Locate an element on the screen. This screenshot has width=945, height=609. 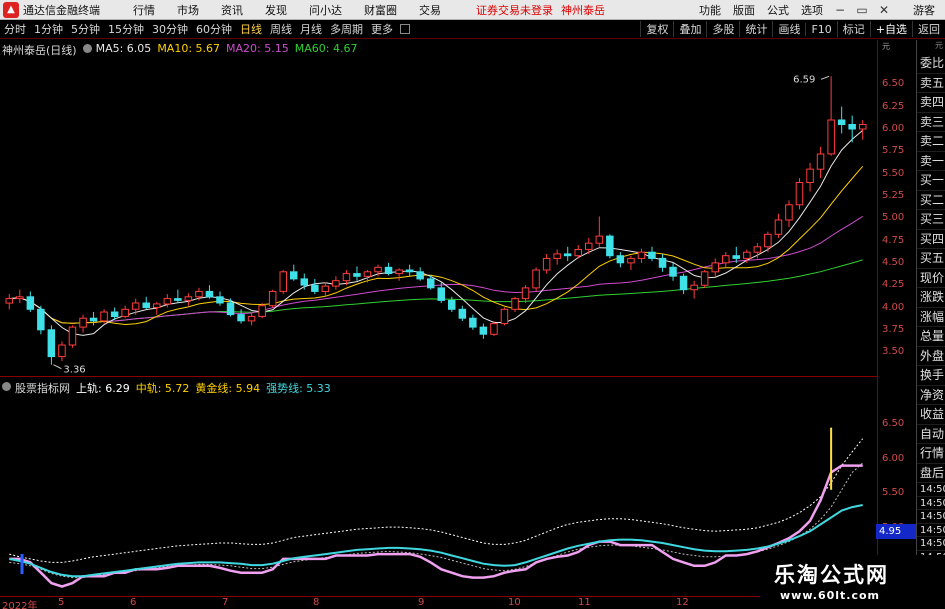
price-tick: 6.25 is located at coordinates (893, 106).